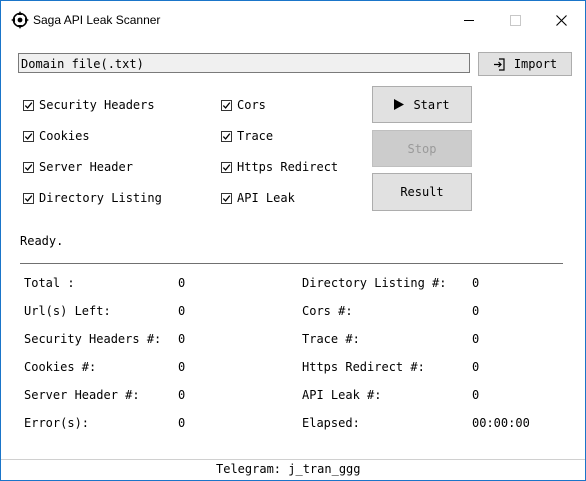  I want to click on stat-total-value: 0, so click(182, 283).